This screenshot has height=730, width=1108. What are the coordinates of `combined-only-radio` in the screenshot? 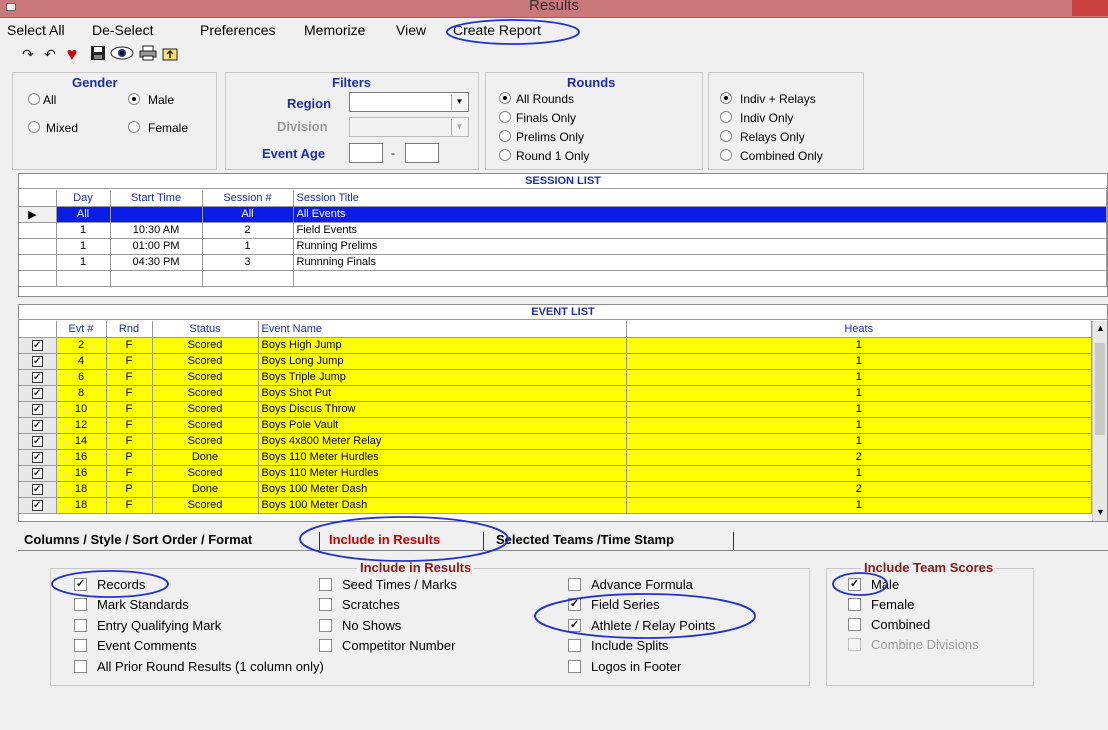 It's located at (726, 155).